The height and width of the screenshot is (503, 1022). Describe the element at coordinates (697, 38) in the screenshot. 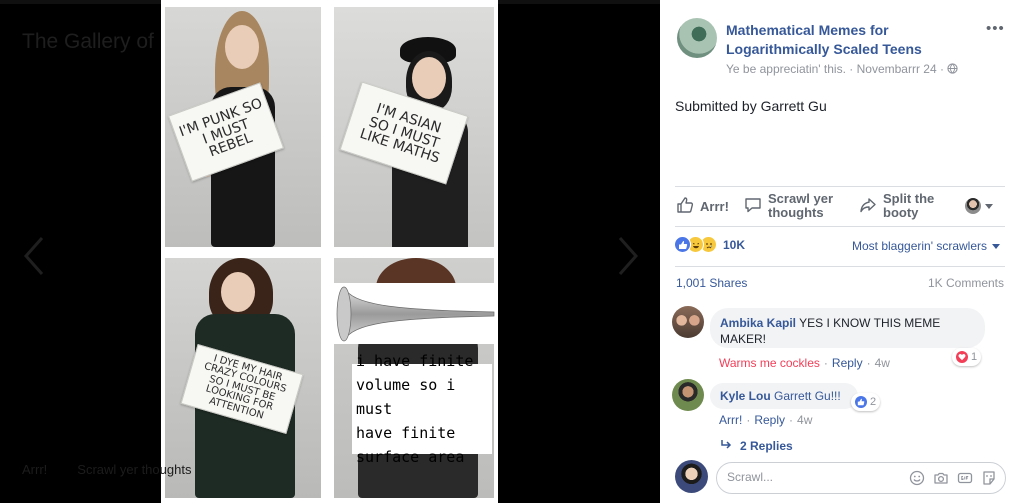

I see `page-avatar` at that location.